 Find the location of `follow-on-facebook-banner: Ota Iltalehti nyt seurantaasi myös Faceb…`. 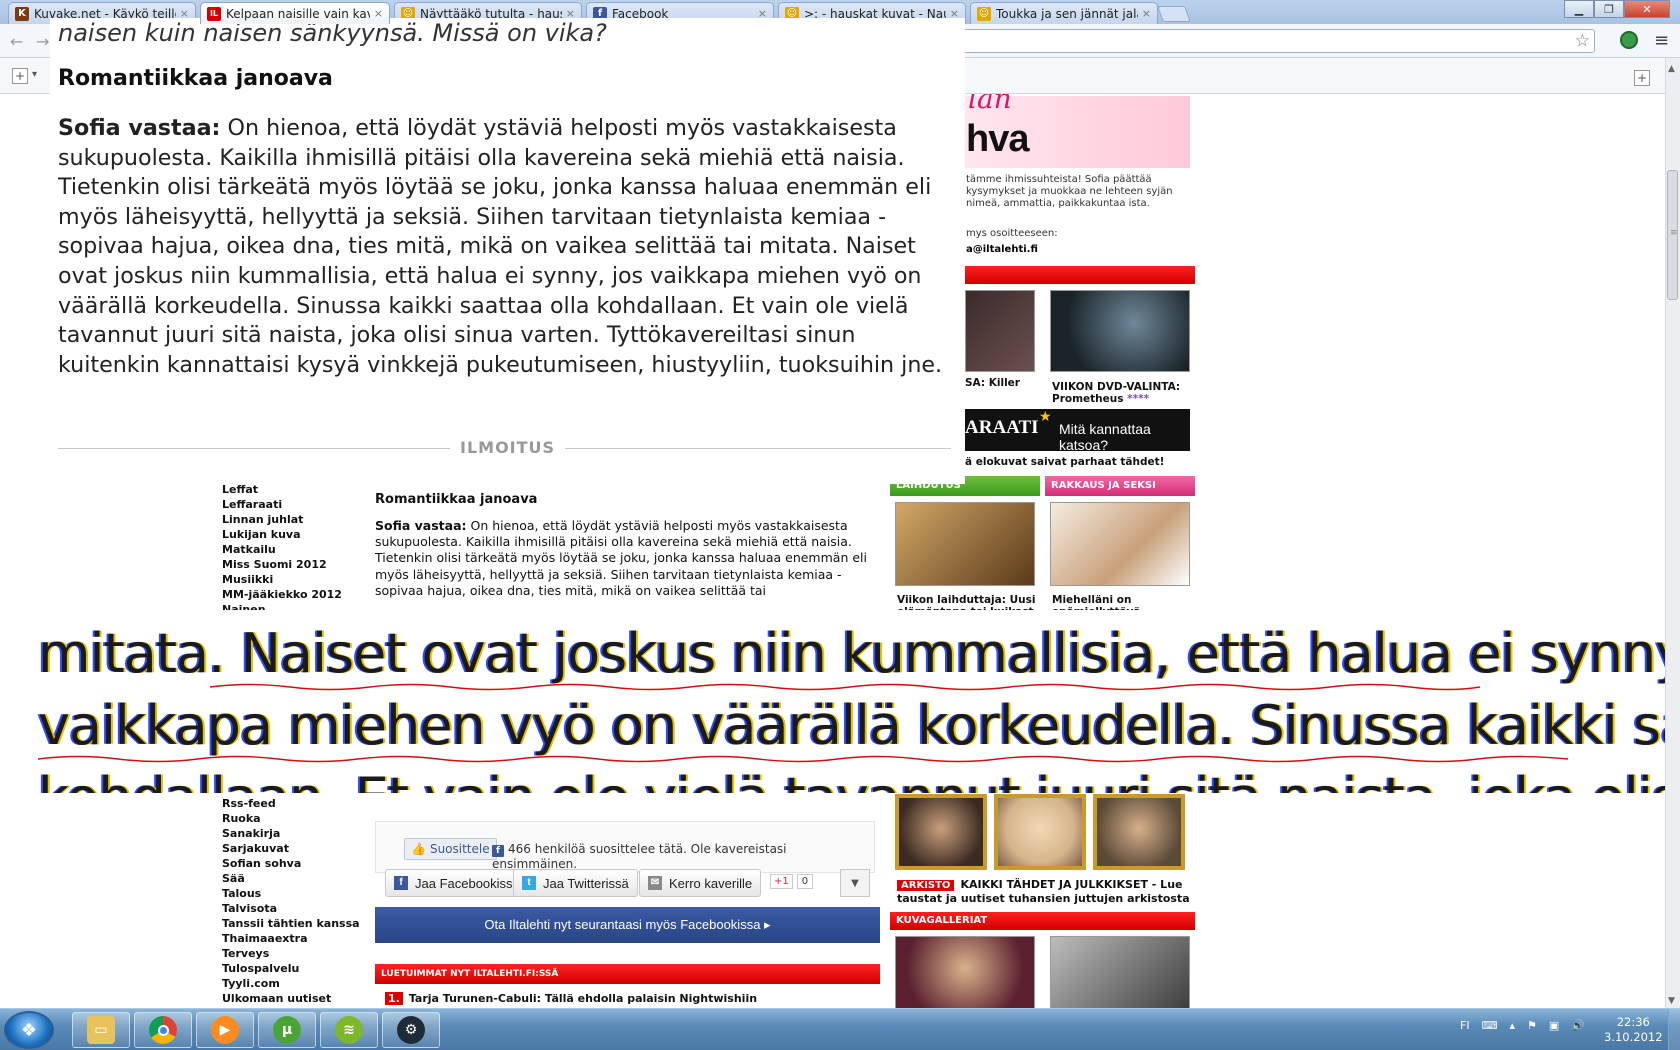

follow-on-facebook-banner: Ota Iltalehti nyt seurantaasi myös Faceb… is located at coordinates (627, 925).